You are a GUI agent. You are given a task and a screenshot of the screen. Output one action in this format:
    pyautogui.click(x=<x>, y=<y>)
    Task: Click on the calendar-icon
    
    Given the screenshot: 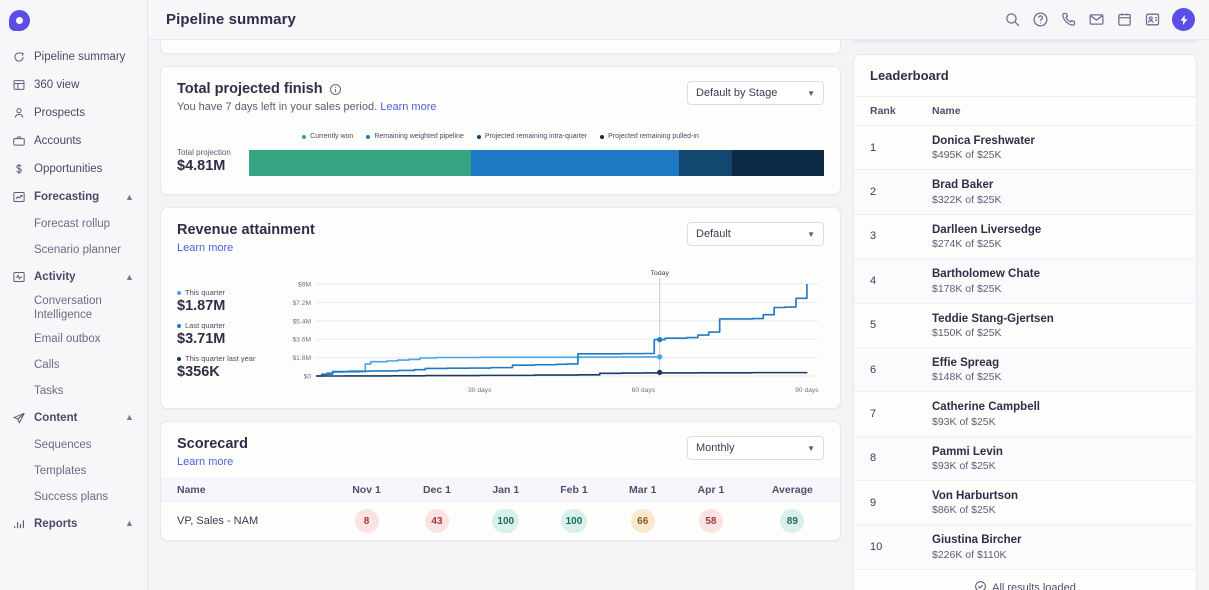 What is the action you would take?
    pyautogui.click(x=1124, y=19)
    